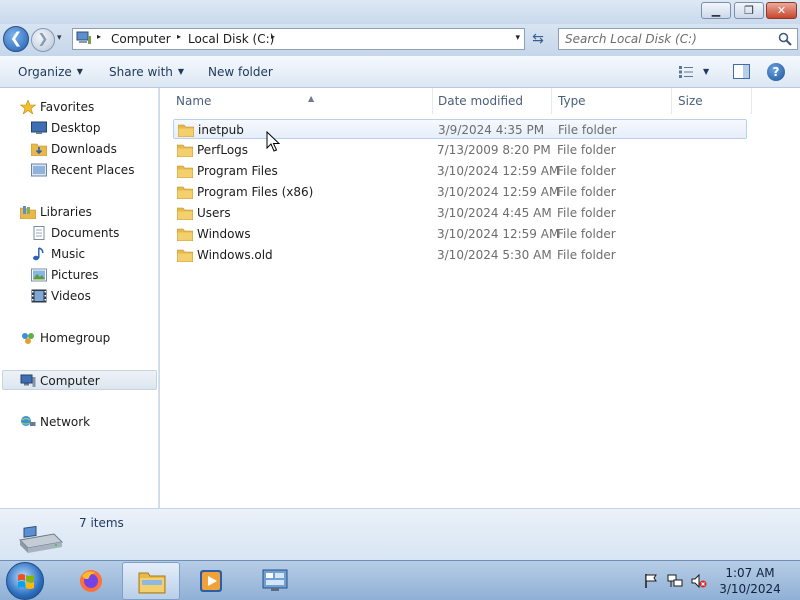  I want to click on restore-button: ❐, so click(749, 10).